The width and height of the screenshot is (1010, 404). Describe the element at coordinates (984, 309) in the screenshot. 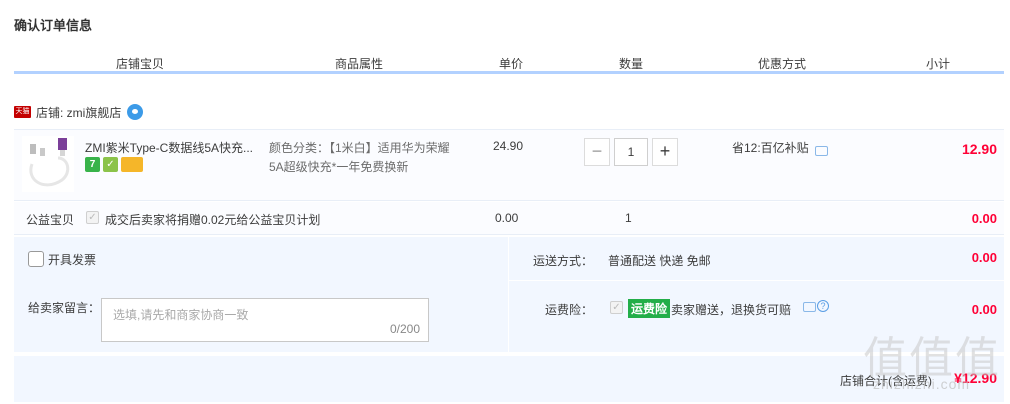

I see `insurance-cost: 0.00` at that location.